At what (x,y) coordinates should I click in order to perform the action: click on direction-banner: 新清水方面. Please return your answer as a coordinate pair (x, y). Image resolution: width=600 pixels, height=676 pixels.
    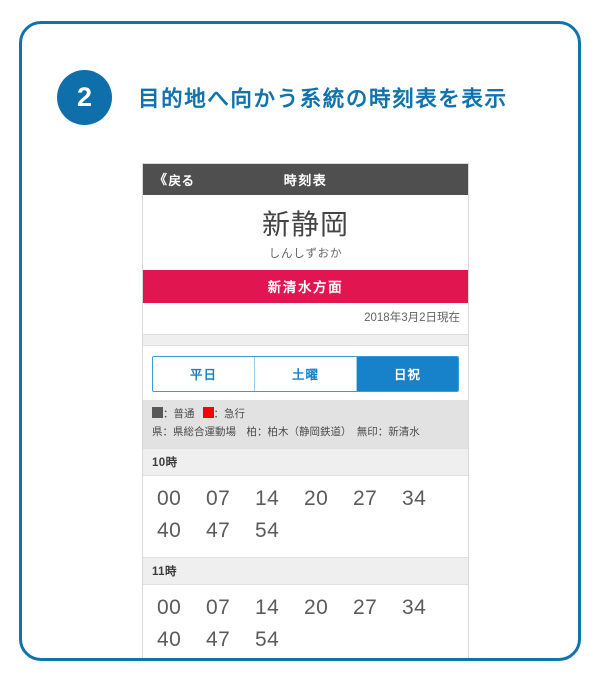
    Looking at the image, I should click on (305, 287).